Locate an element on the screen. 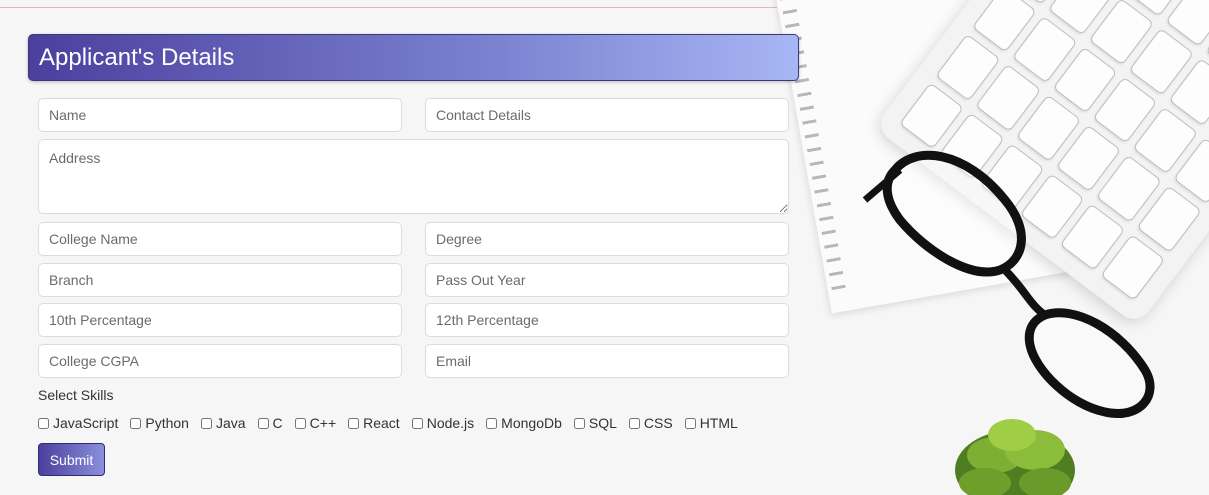 This screenshot has height=495, width=1209. skill-label: SQL is located at coordinates (602, 423).